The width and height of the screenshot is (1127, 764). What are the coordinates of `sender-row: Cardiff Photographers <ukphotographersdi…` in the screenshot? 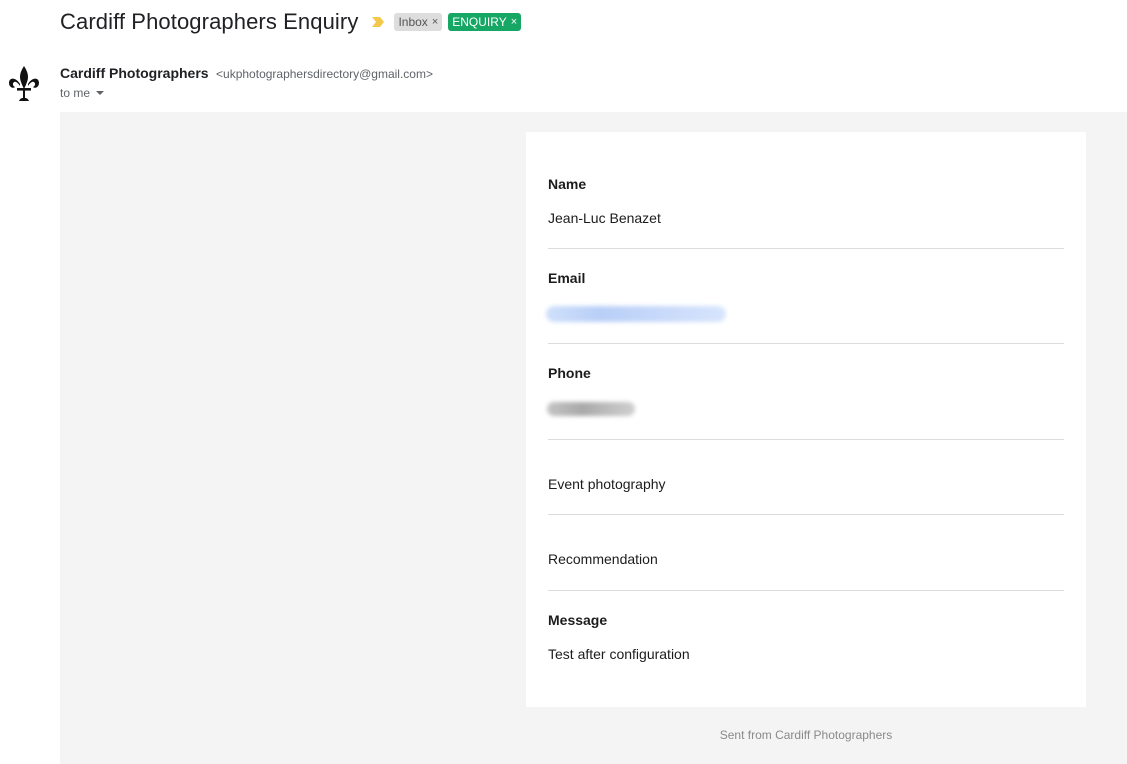 It's located at (246, 74).